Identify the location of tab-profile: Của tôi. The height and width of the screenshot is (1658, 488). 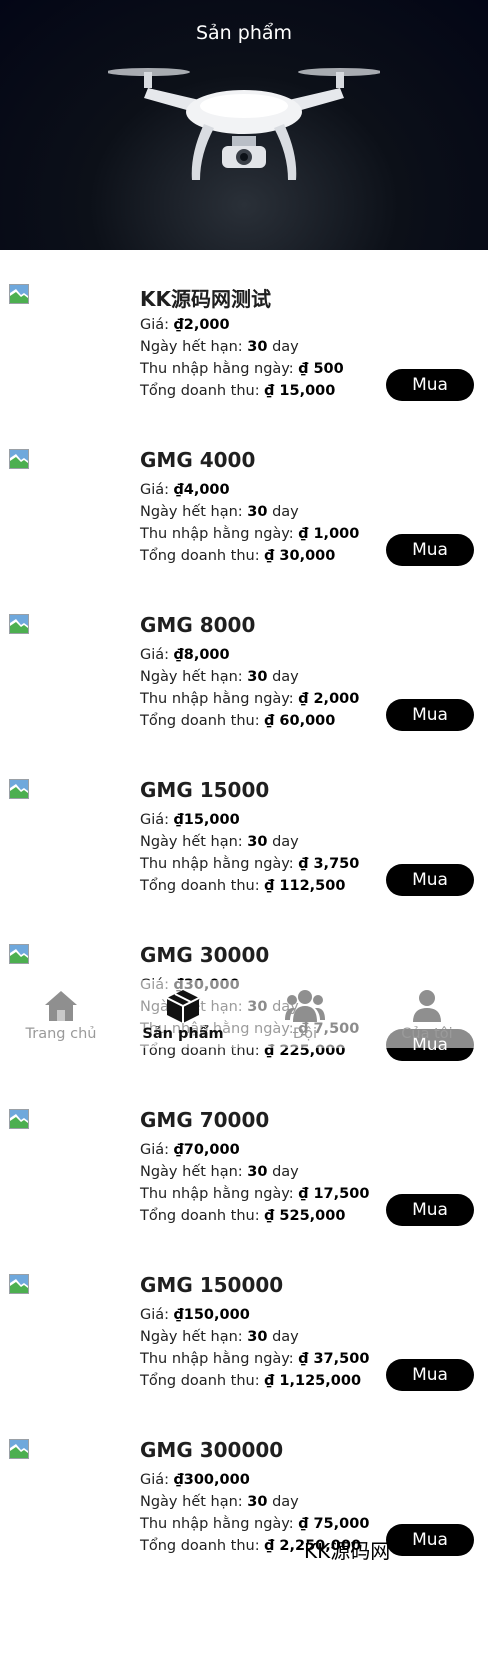
(427, 1014).